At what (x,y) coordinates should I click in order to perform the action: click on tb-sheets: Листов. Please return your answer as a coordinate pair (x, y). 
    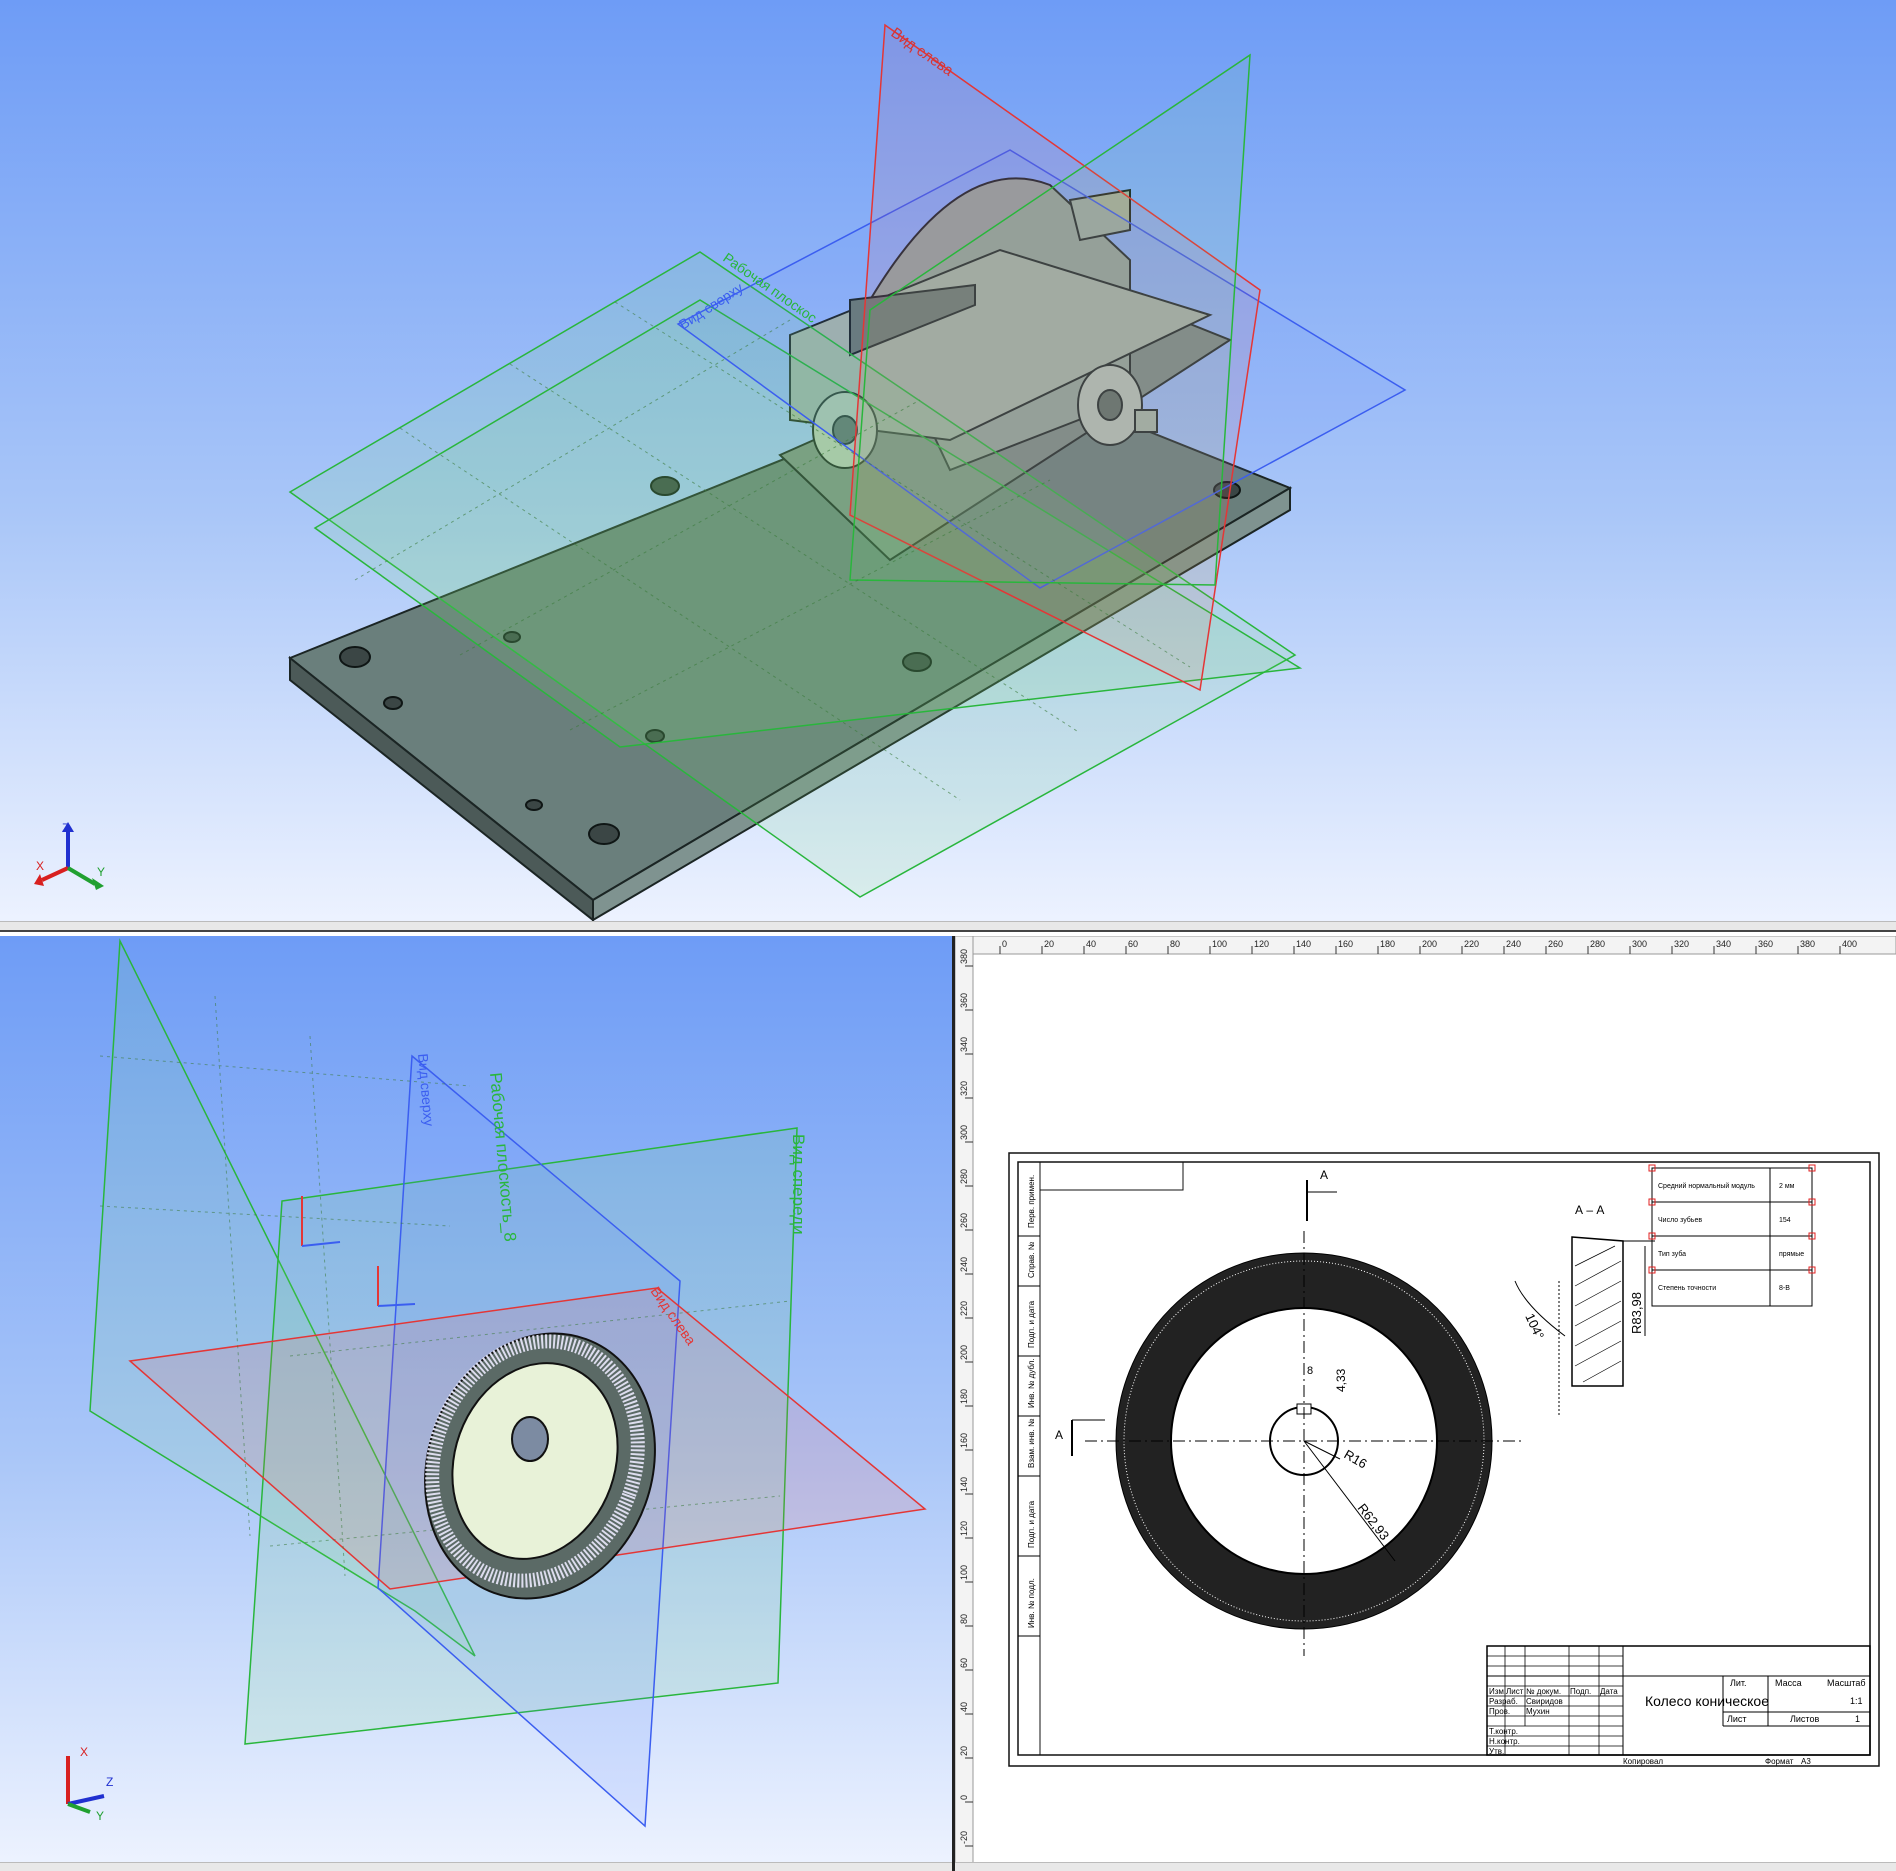
    Looking at the image, I should click on (1804, 1719).